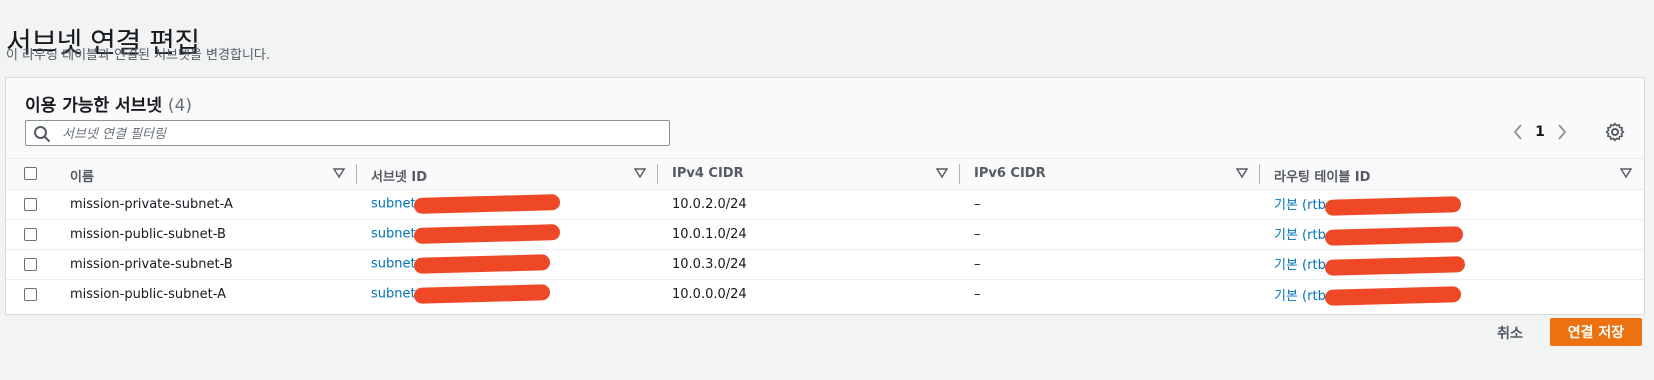  I want to click on page-description: 이 라우팅 테이블과 연결된 서브넷을 변경합니다., so click(138, 55).